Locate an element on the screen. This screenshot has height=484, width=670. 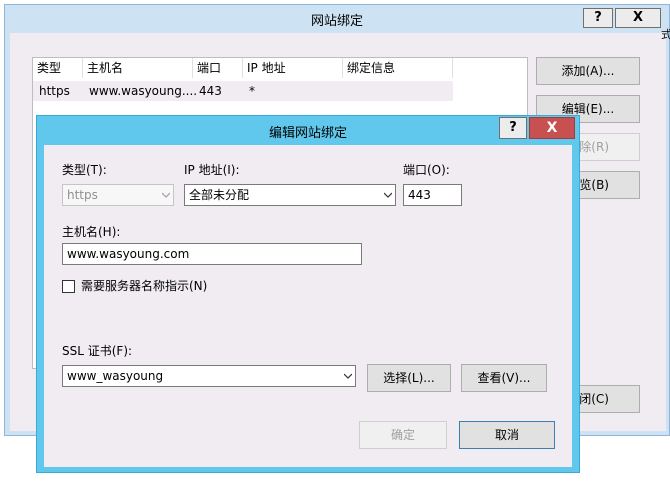
type-select: https is located at coordinates (118, 195).